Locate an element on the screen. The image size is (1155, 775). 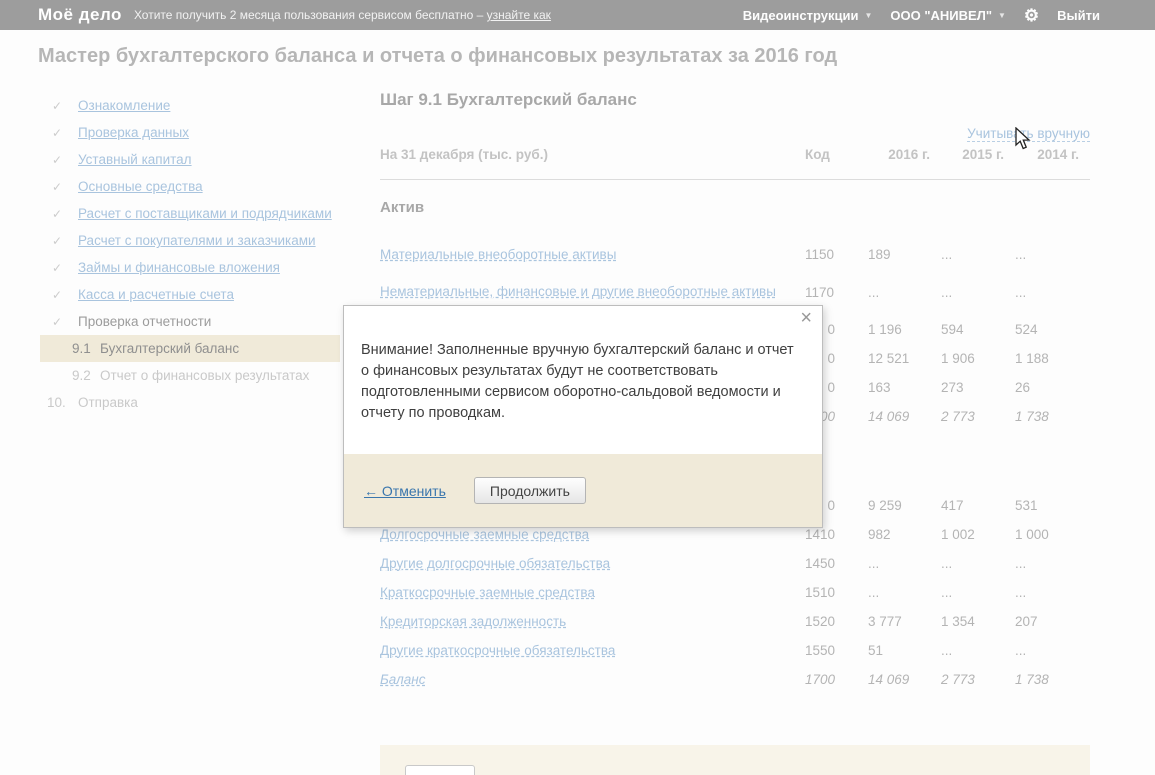
sidebar-step-item: ✓ Расчет с поставщиками и подрядчиками is located at coordinates (201, 213).